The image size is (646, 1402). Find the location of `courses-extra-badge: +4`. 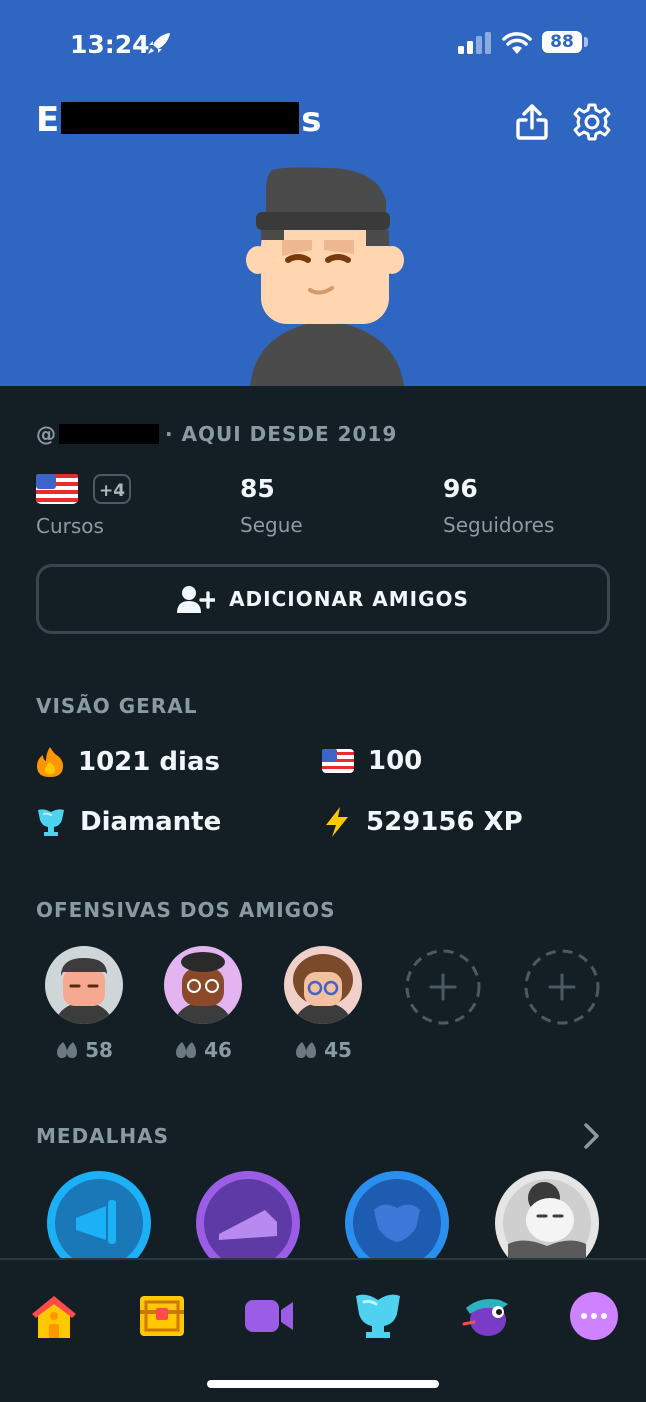

courses-extra-badge: +4 is located at coordinates (112, 489).